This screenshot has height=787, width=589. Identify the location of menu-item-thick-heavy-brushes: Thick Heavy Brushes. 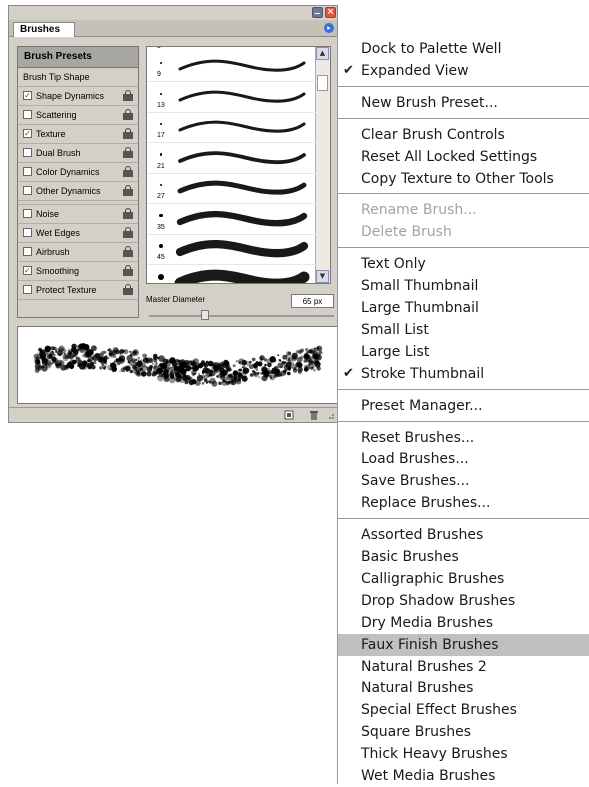
(463, 754).